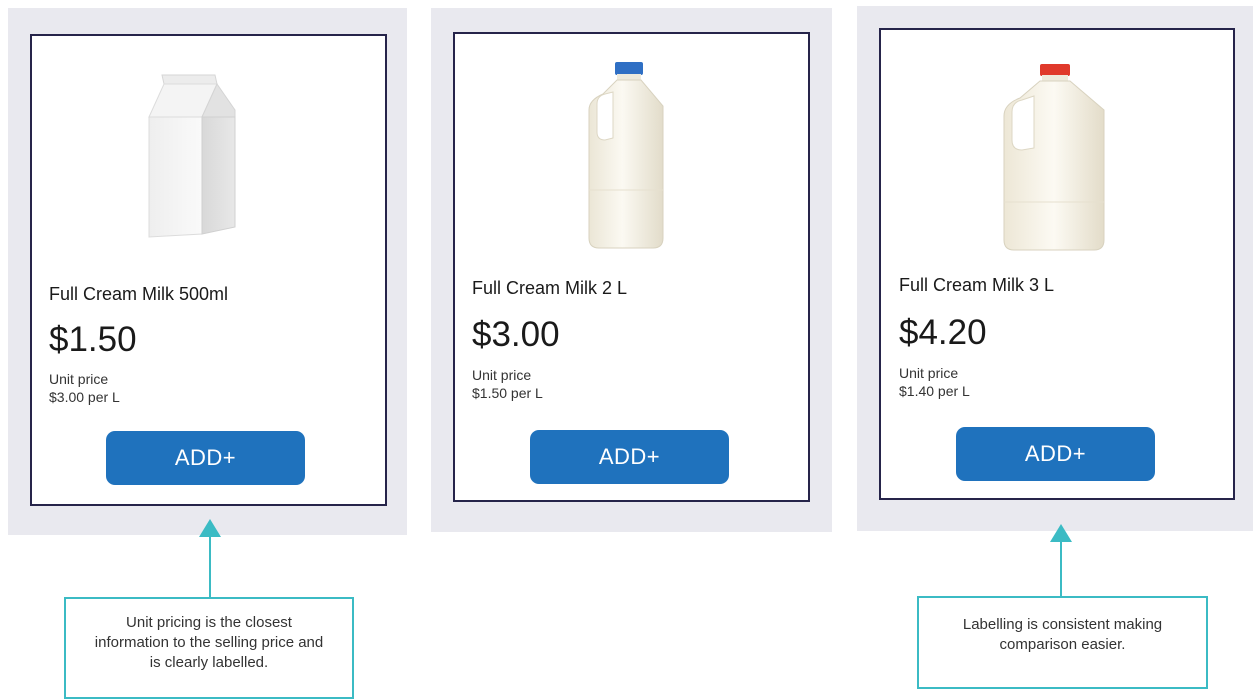  I want to click on milk-jug-red-cap-icon, so click(1054, 157).